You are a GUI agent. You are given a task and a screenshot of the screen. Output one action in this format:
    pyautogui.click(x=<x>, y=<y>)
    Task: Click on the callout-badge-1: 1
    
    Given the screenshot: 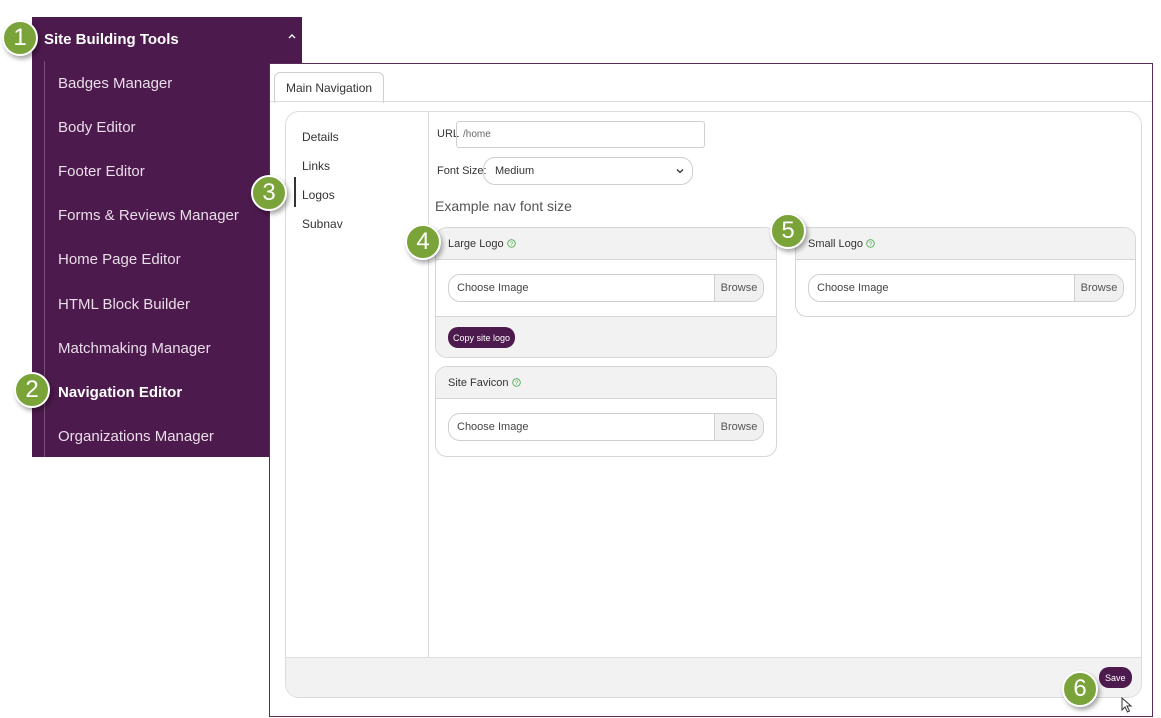 What is the action you would take?
    pyautogui.click(x=20, y=38)
    